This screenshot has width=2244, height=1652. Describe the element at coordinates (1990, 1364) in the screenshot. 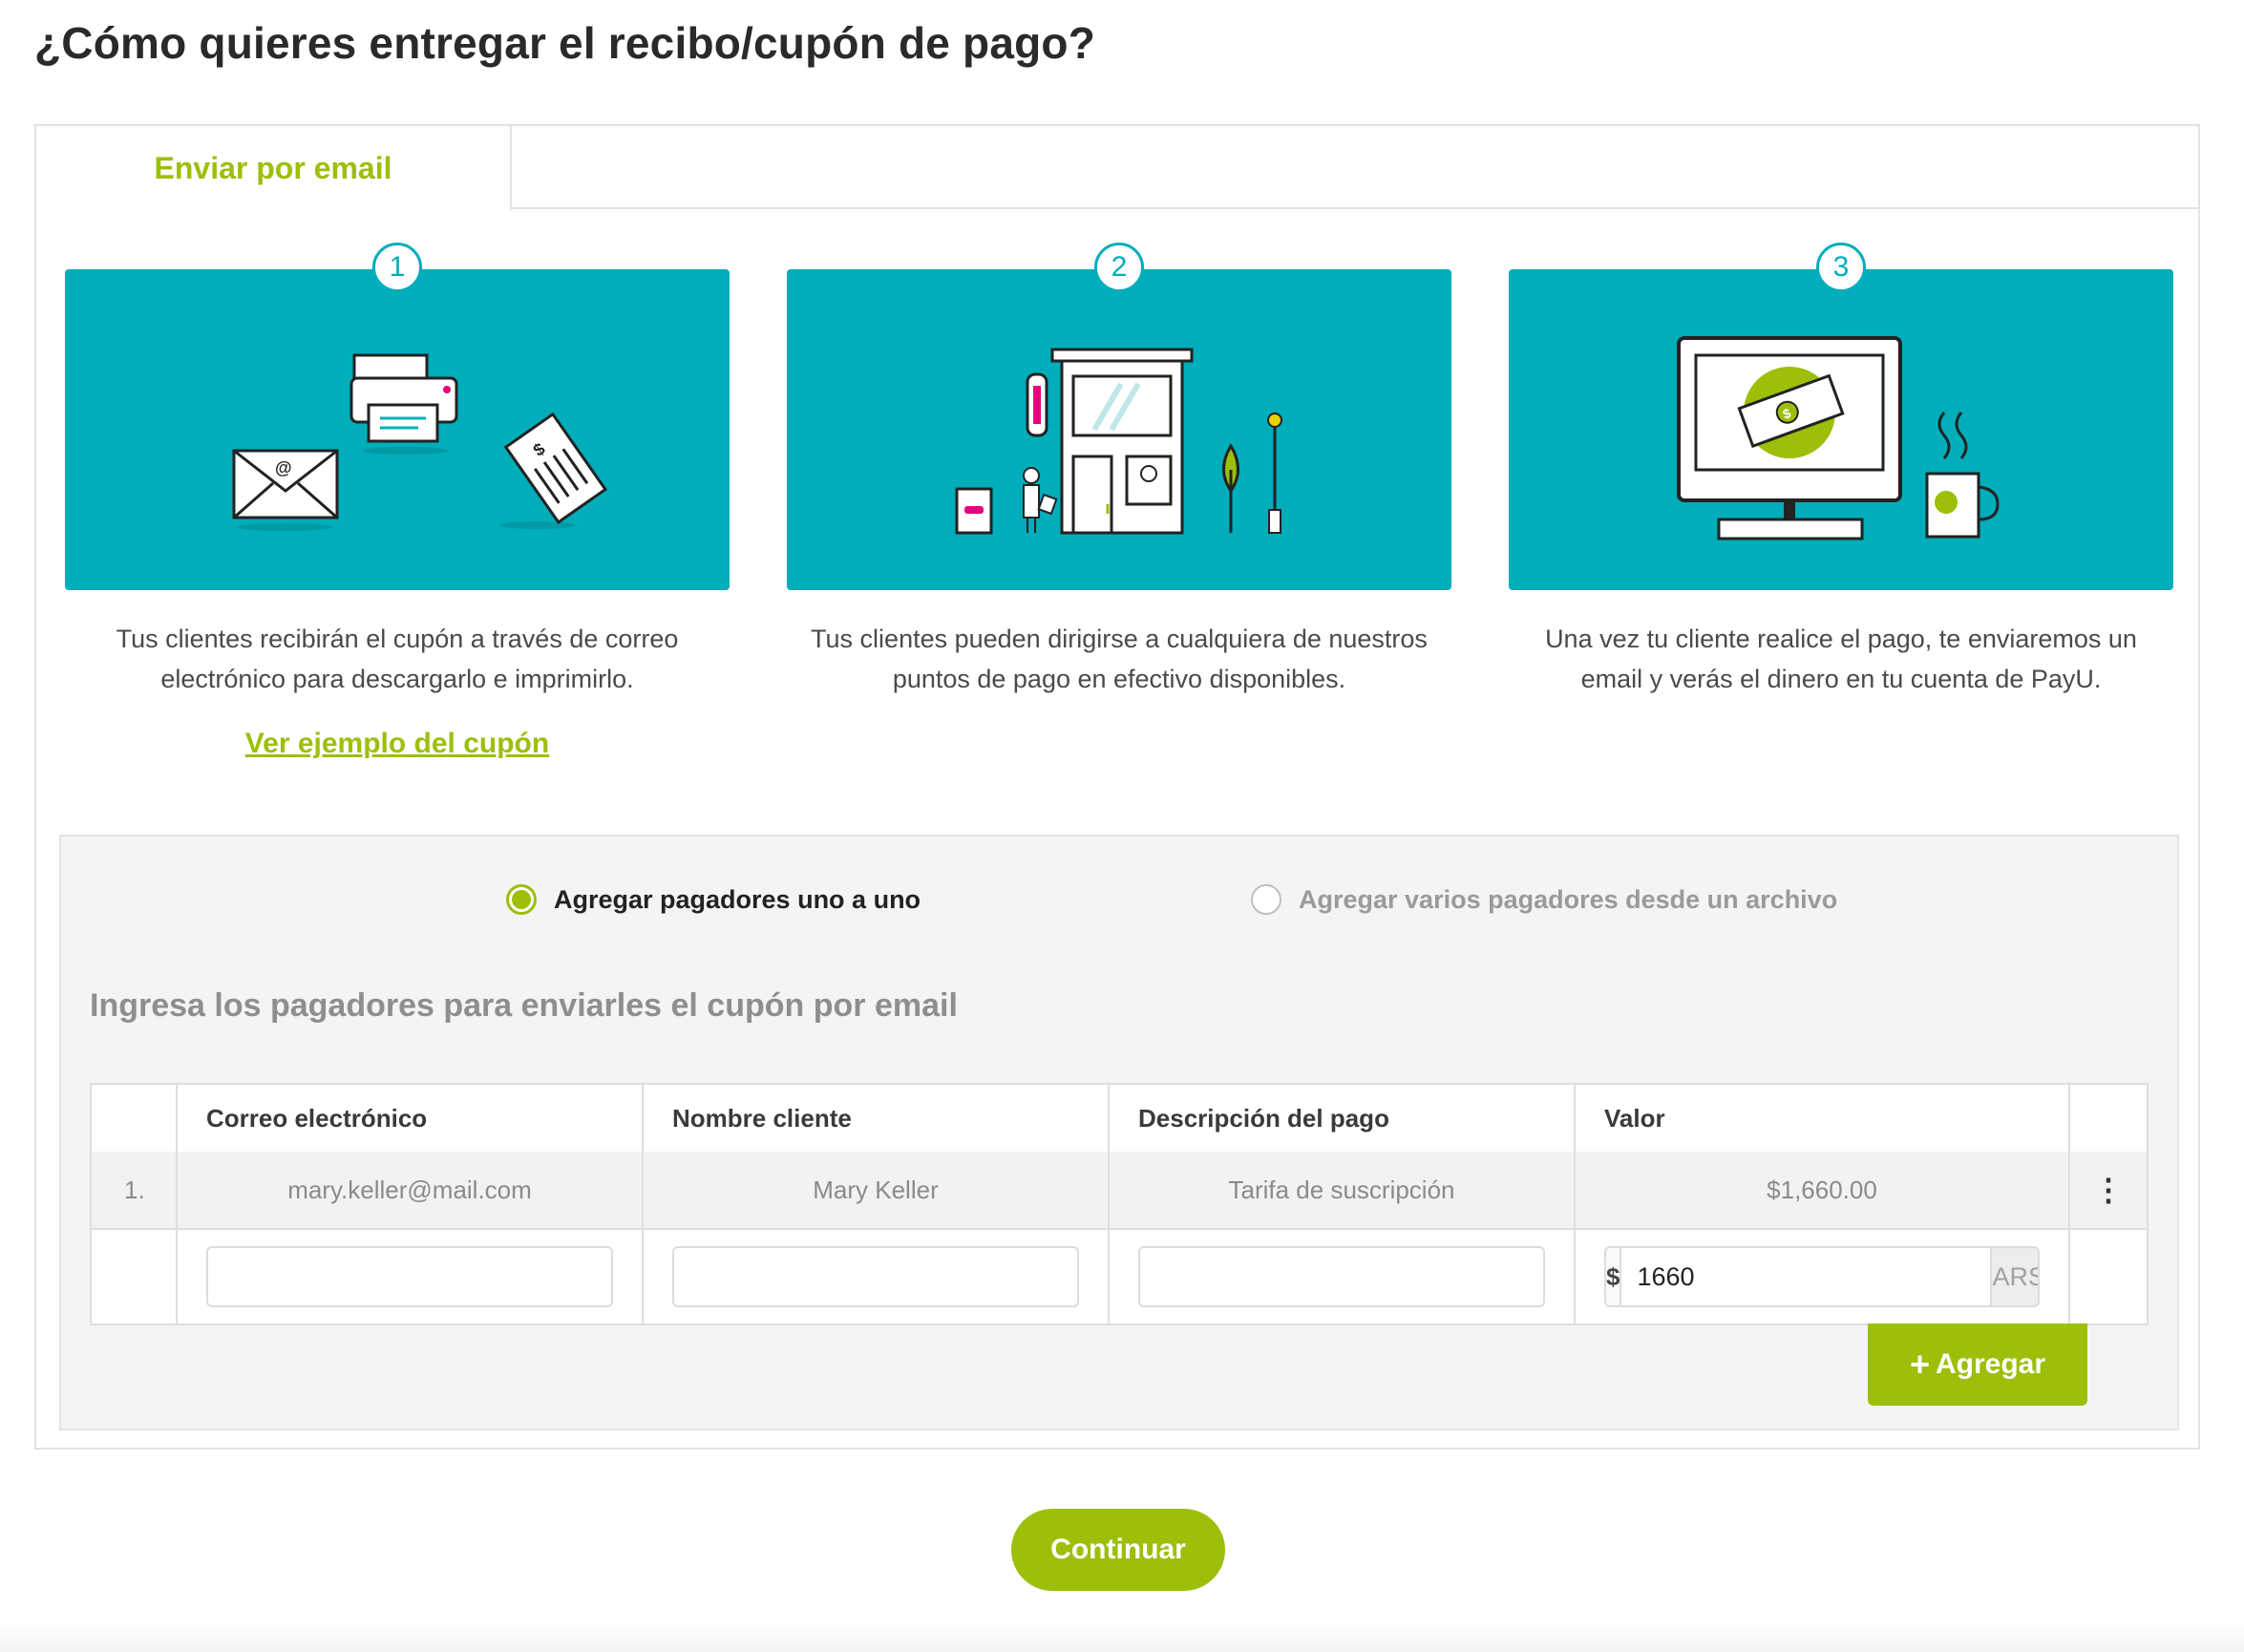

I see `add-payer-button-label: Agregar` at that location.